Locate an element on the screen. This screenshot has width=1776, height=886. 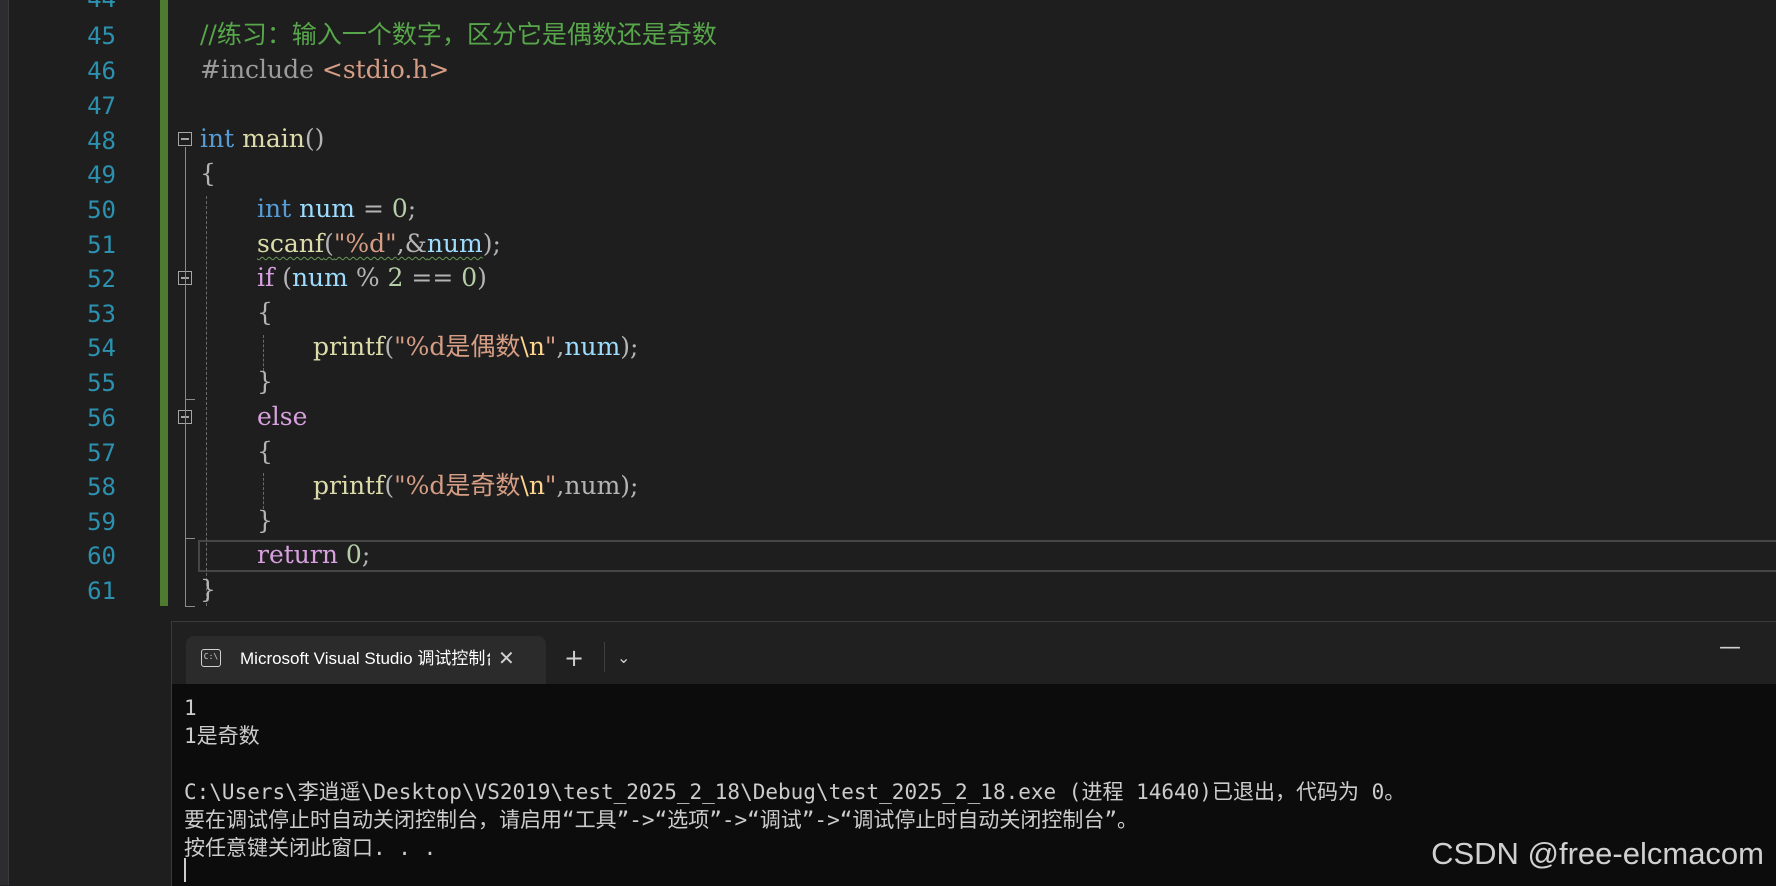
code-line-49: { is located at coordinates (208, 174).